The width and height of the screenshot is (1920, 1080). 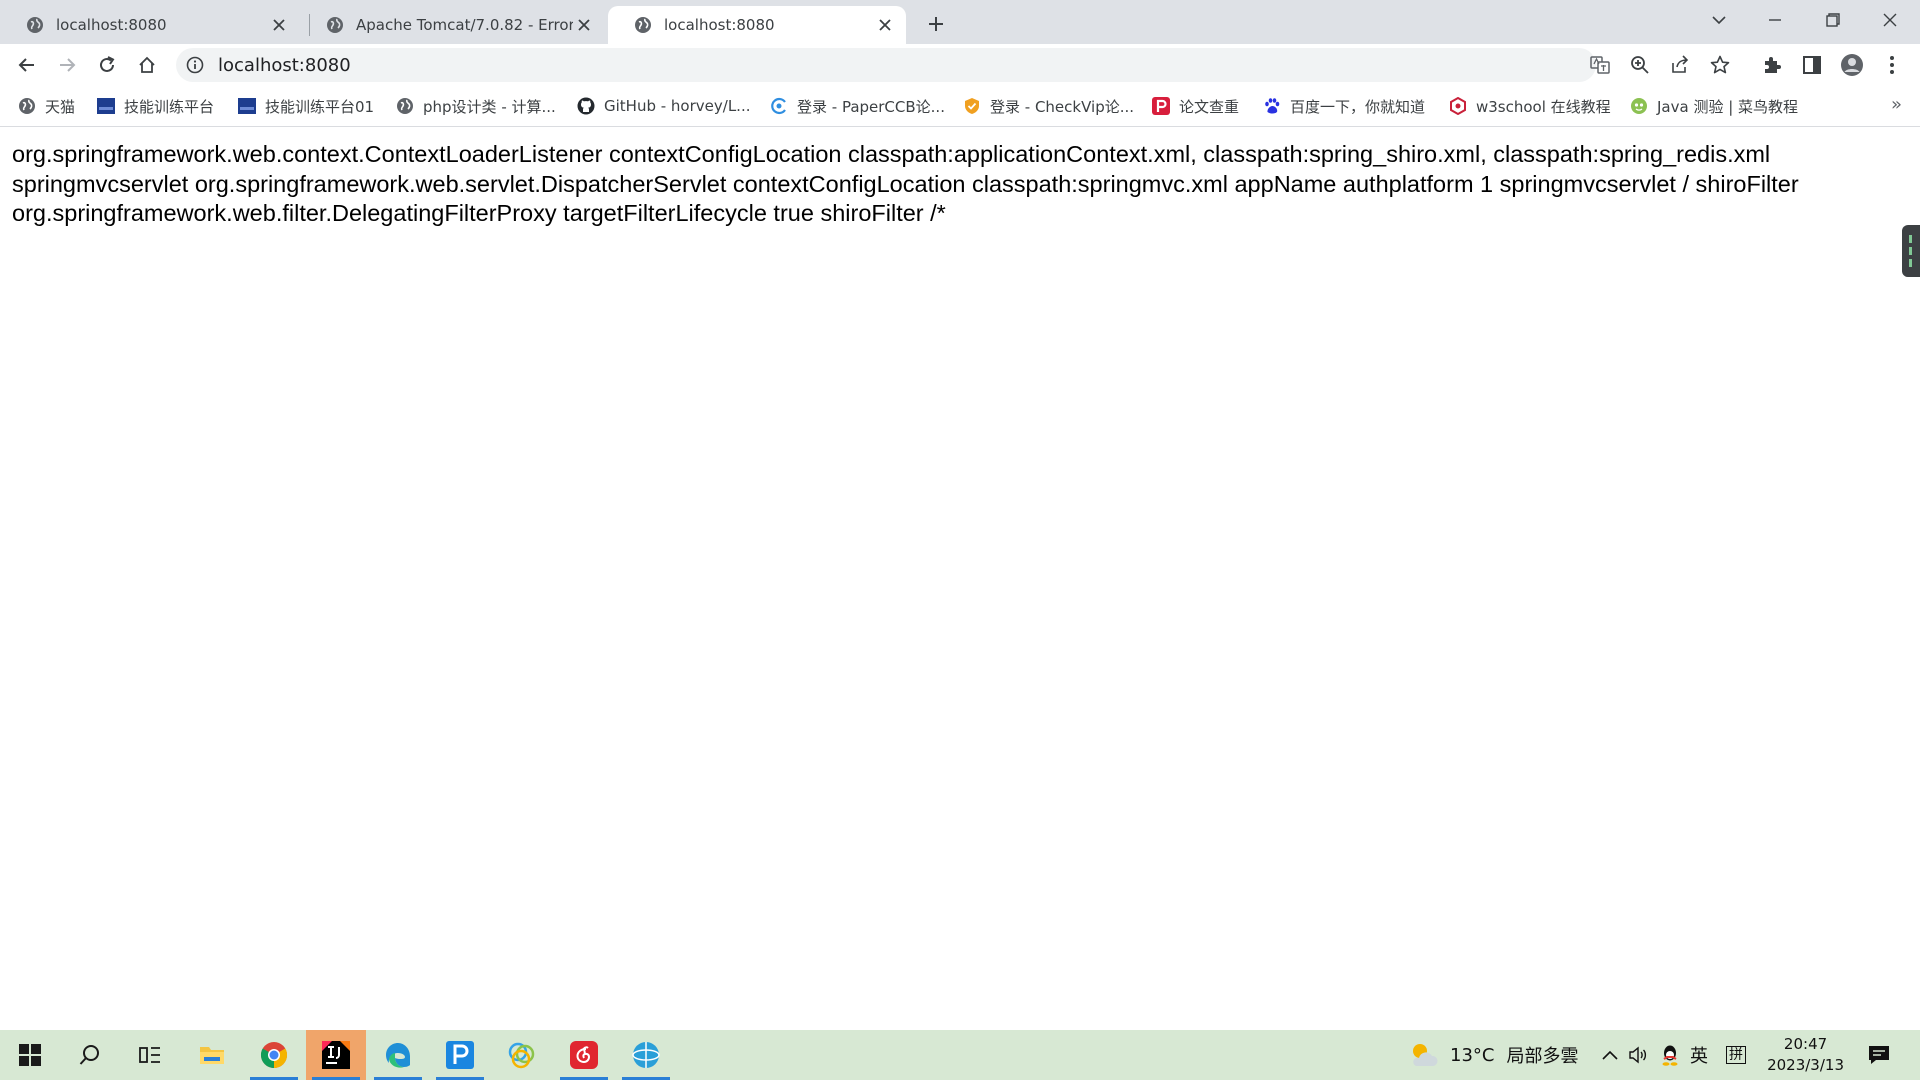 What do you see at coordinates (779, 106) in the screenshot?
I see `paperccb-icon` at bounding box center [779, 106].